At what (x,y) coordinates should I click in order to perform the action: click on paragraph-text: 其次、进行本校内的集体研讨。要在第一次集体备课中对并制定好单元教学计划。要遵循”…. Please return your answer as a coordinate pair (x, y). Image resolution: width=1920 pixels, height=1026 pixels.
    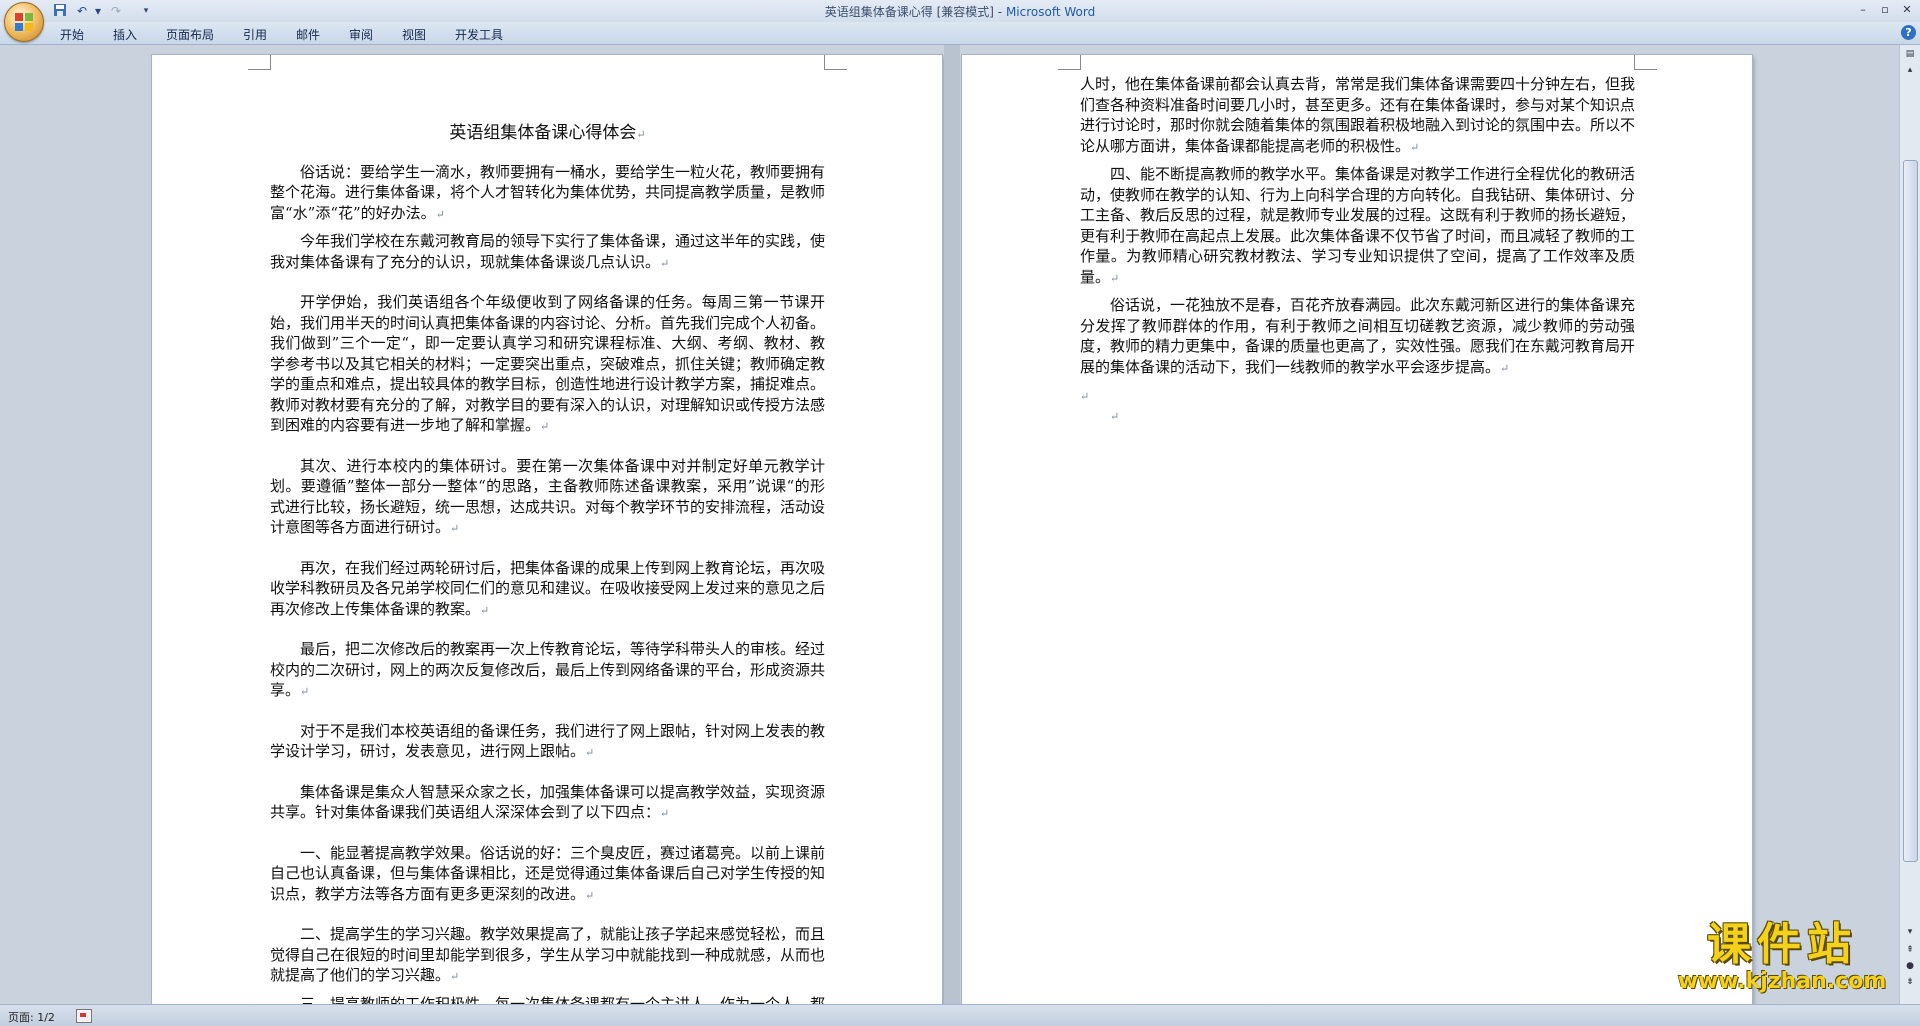
    Looking at the image, I should click on (548, 496).